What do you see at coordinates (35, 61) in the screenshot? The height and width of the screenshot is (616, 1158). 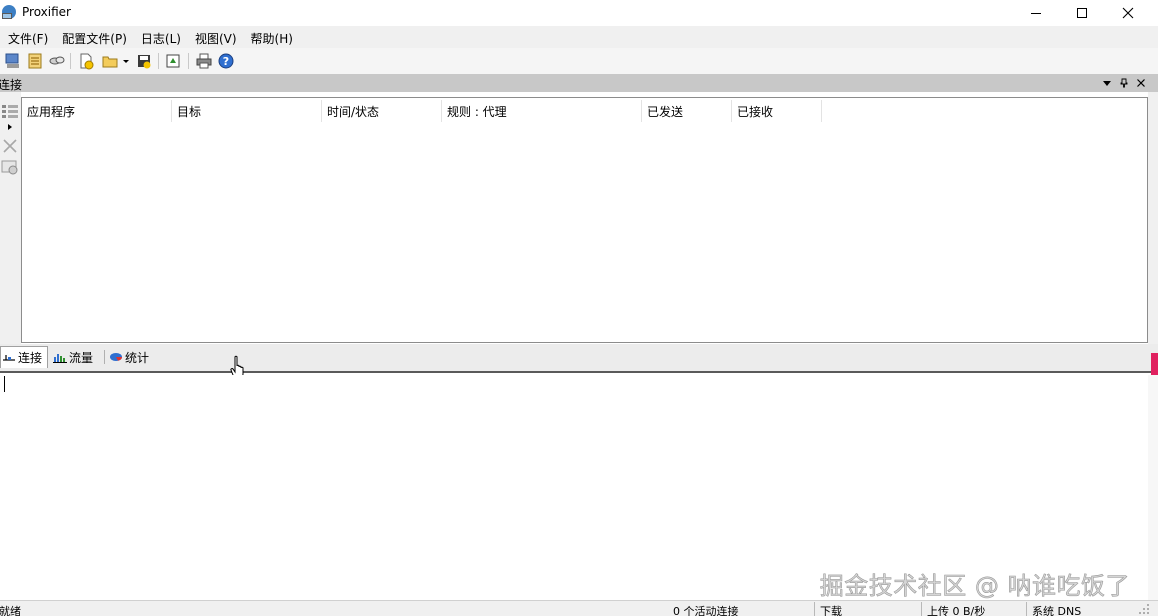 I see `proxification-rules-icon` at bounding box center [35, 61].